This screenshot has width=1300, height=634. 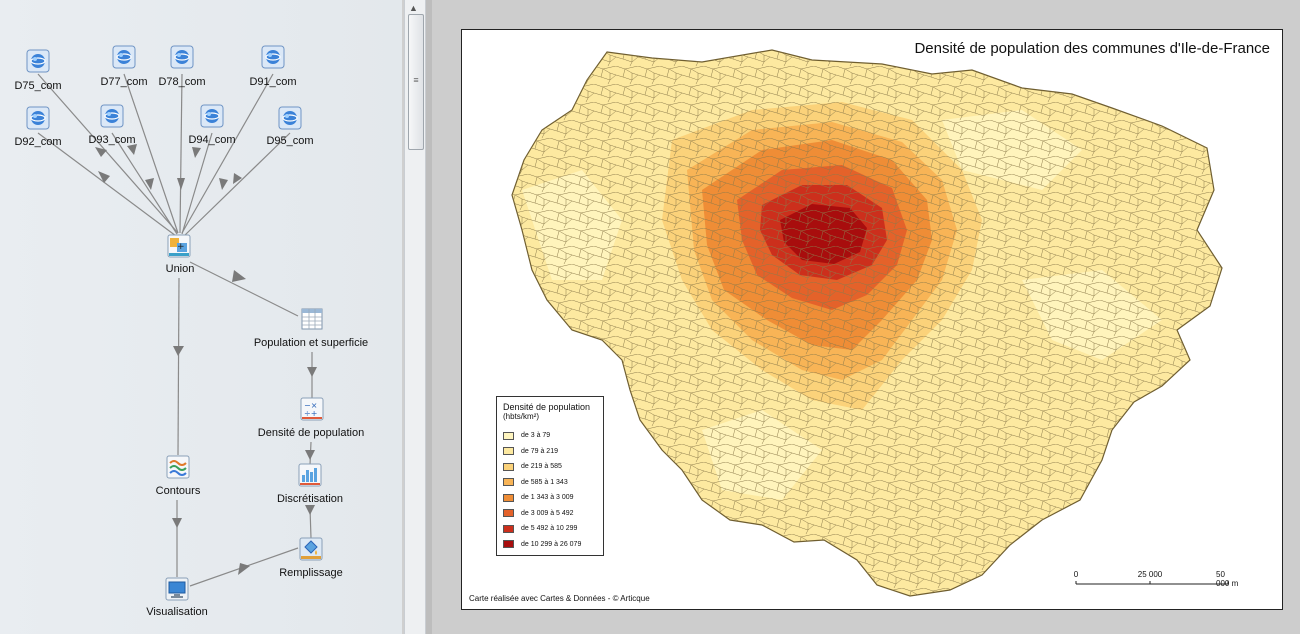 I want to click on link-d77-union, so click(x=151, y=153).